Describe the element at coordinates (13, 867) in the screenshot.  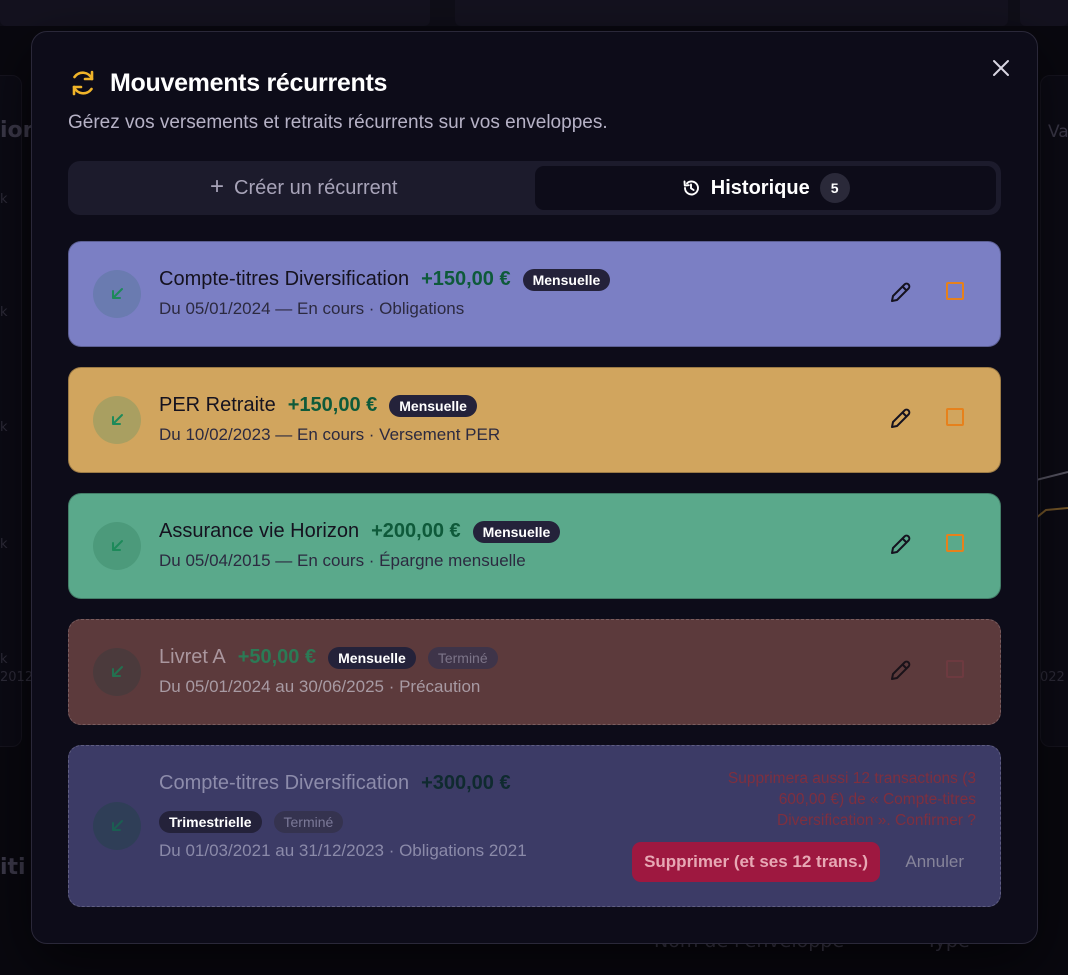
I see `app-section-fragment: iti` at that location.